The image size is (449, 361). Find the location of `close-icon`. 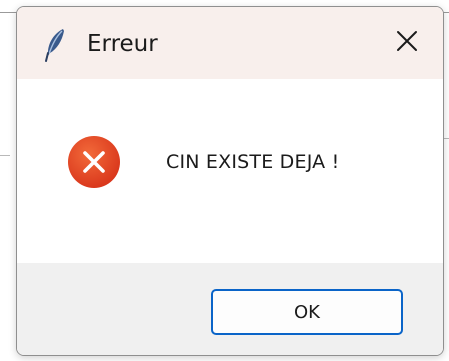

close-icon is located at coordinates (407, 43).